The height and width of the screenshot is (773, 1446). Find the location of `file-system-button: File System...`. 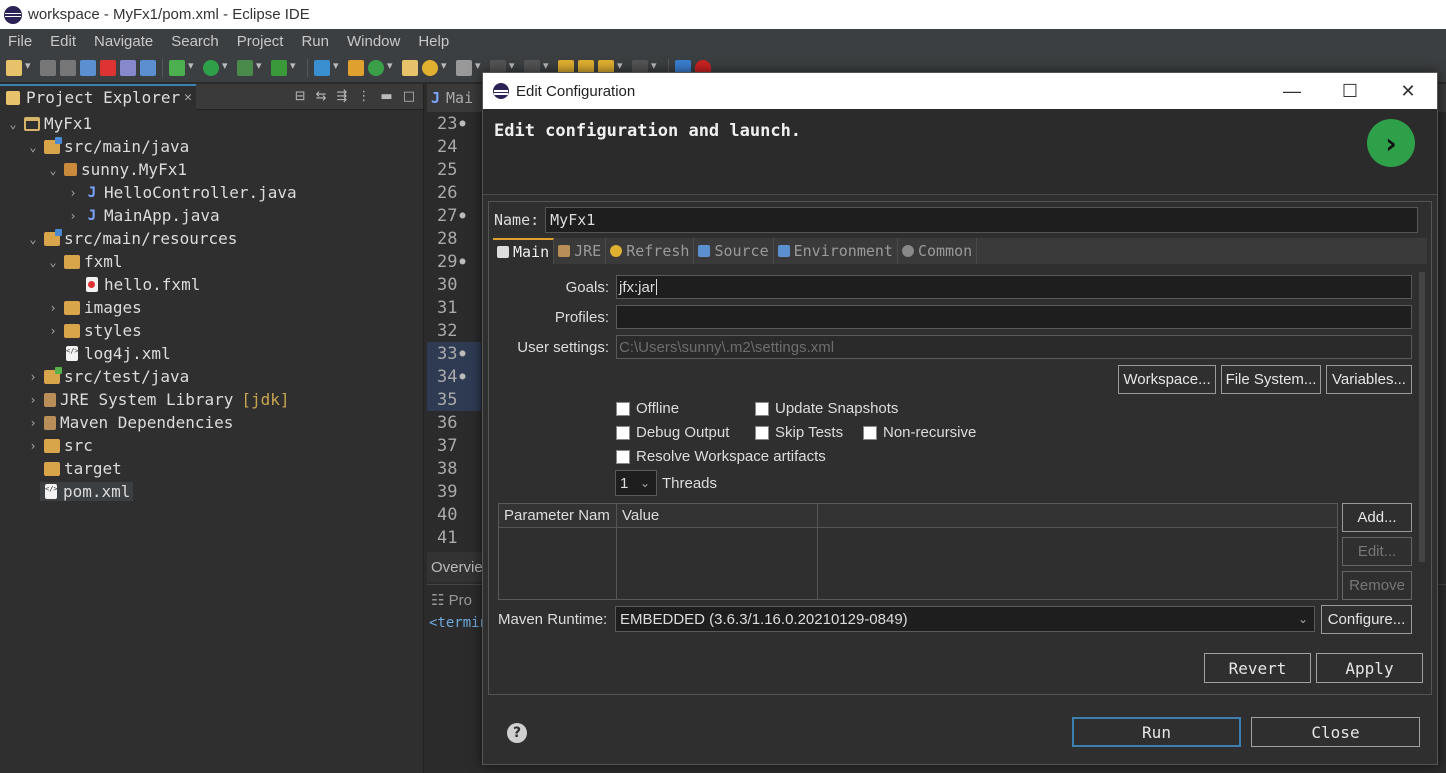

file-system-button: File System... is located at coordinates (1271, 379).